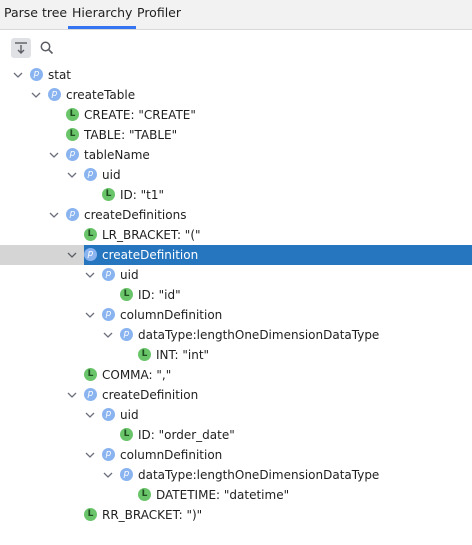  Describe the element at coordinates (140, 115) in the screenshot. I see `tree-node-label: CREATE: "CREATE"` at that location.